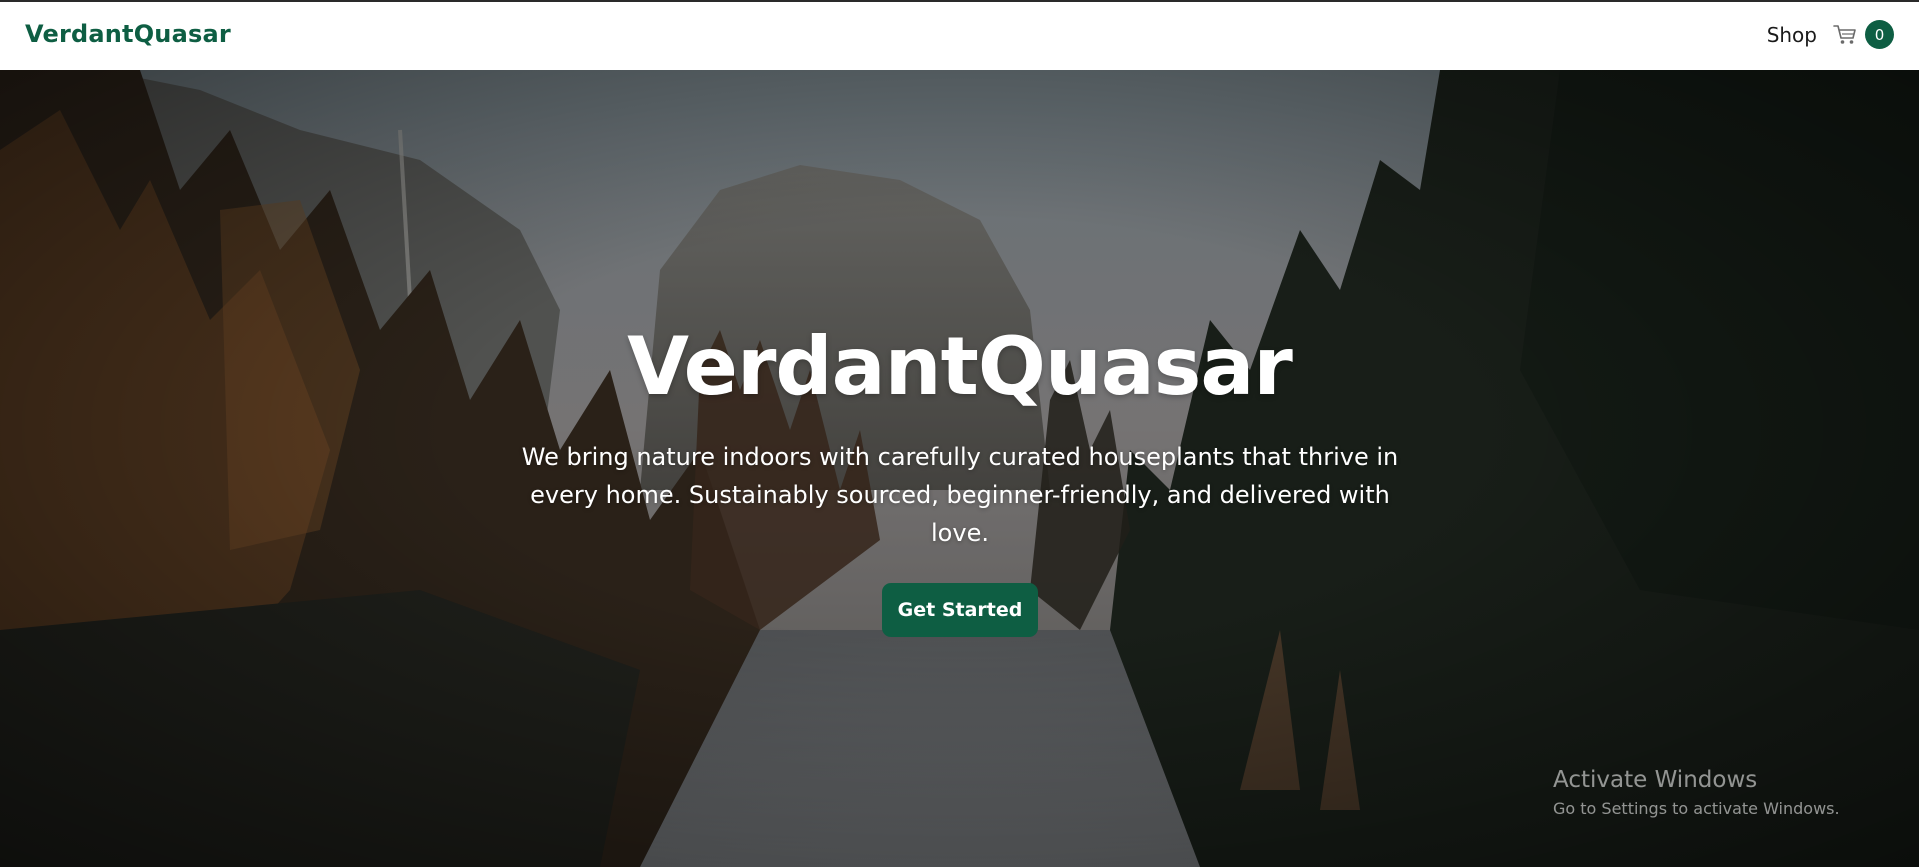 Image resolution: width=1919 pixels, height=867 pixels. What do you see at coordinates (128, 34) in the screenshot?
I see `brand-logo: VerdantQuasar` at bounding box center [128, 34].